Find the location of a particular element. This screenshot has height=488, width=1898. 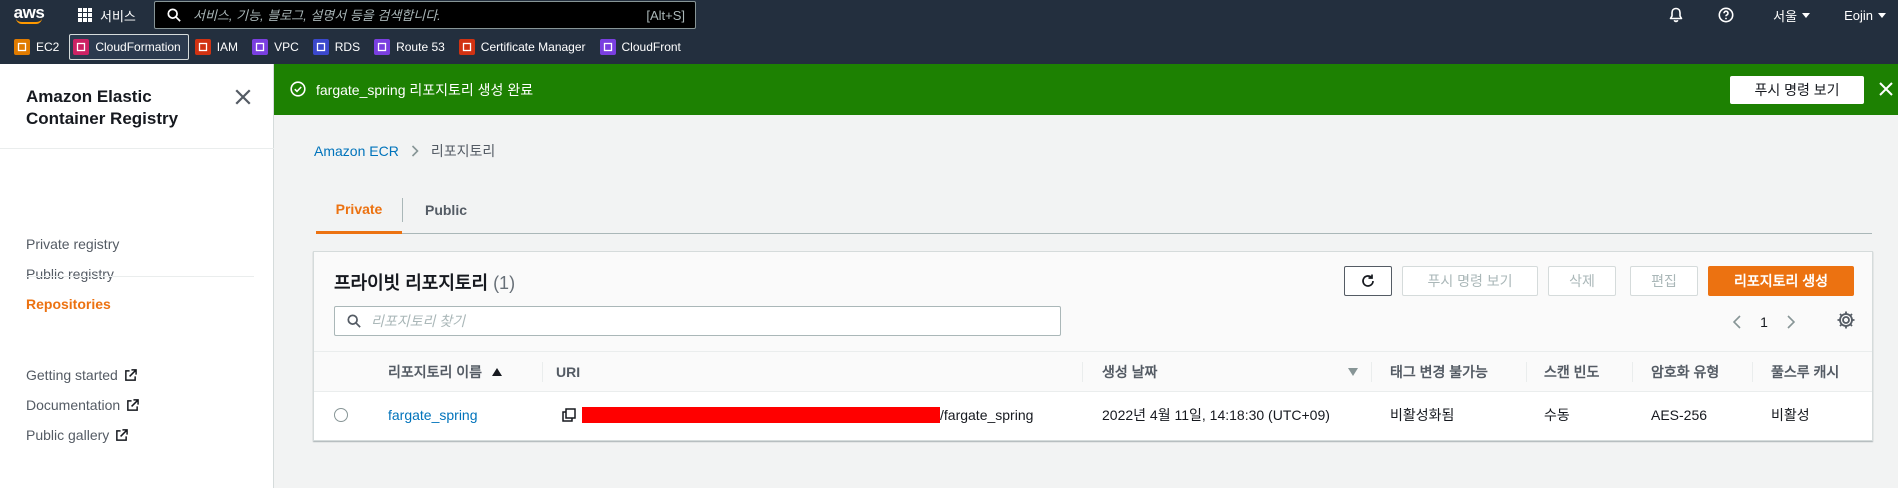

column-header-pull-through: 풀스루 캐시 is located at coordinates (1805, 372).